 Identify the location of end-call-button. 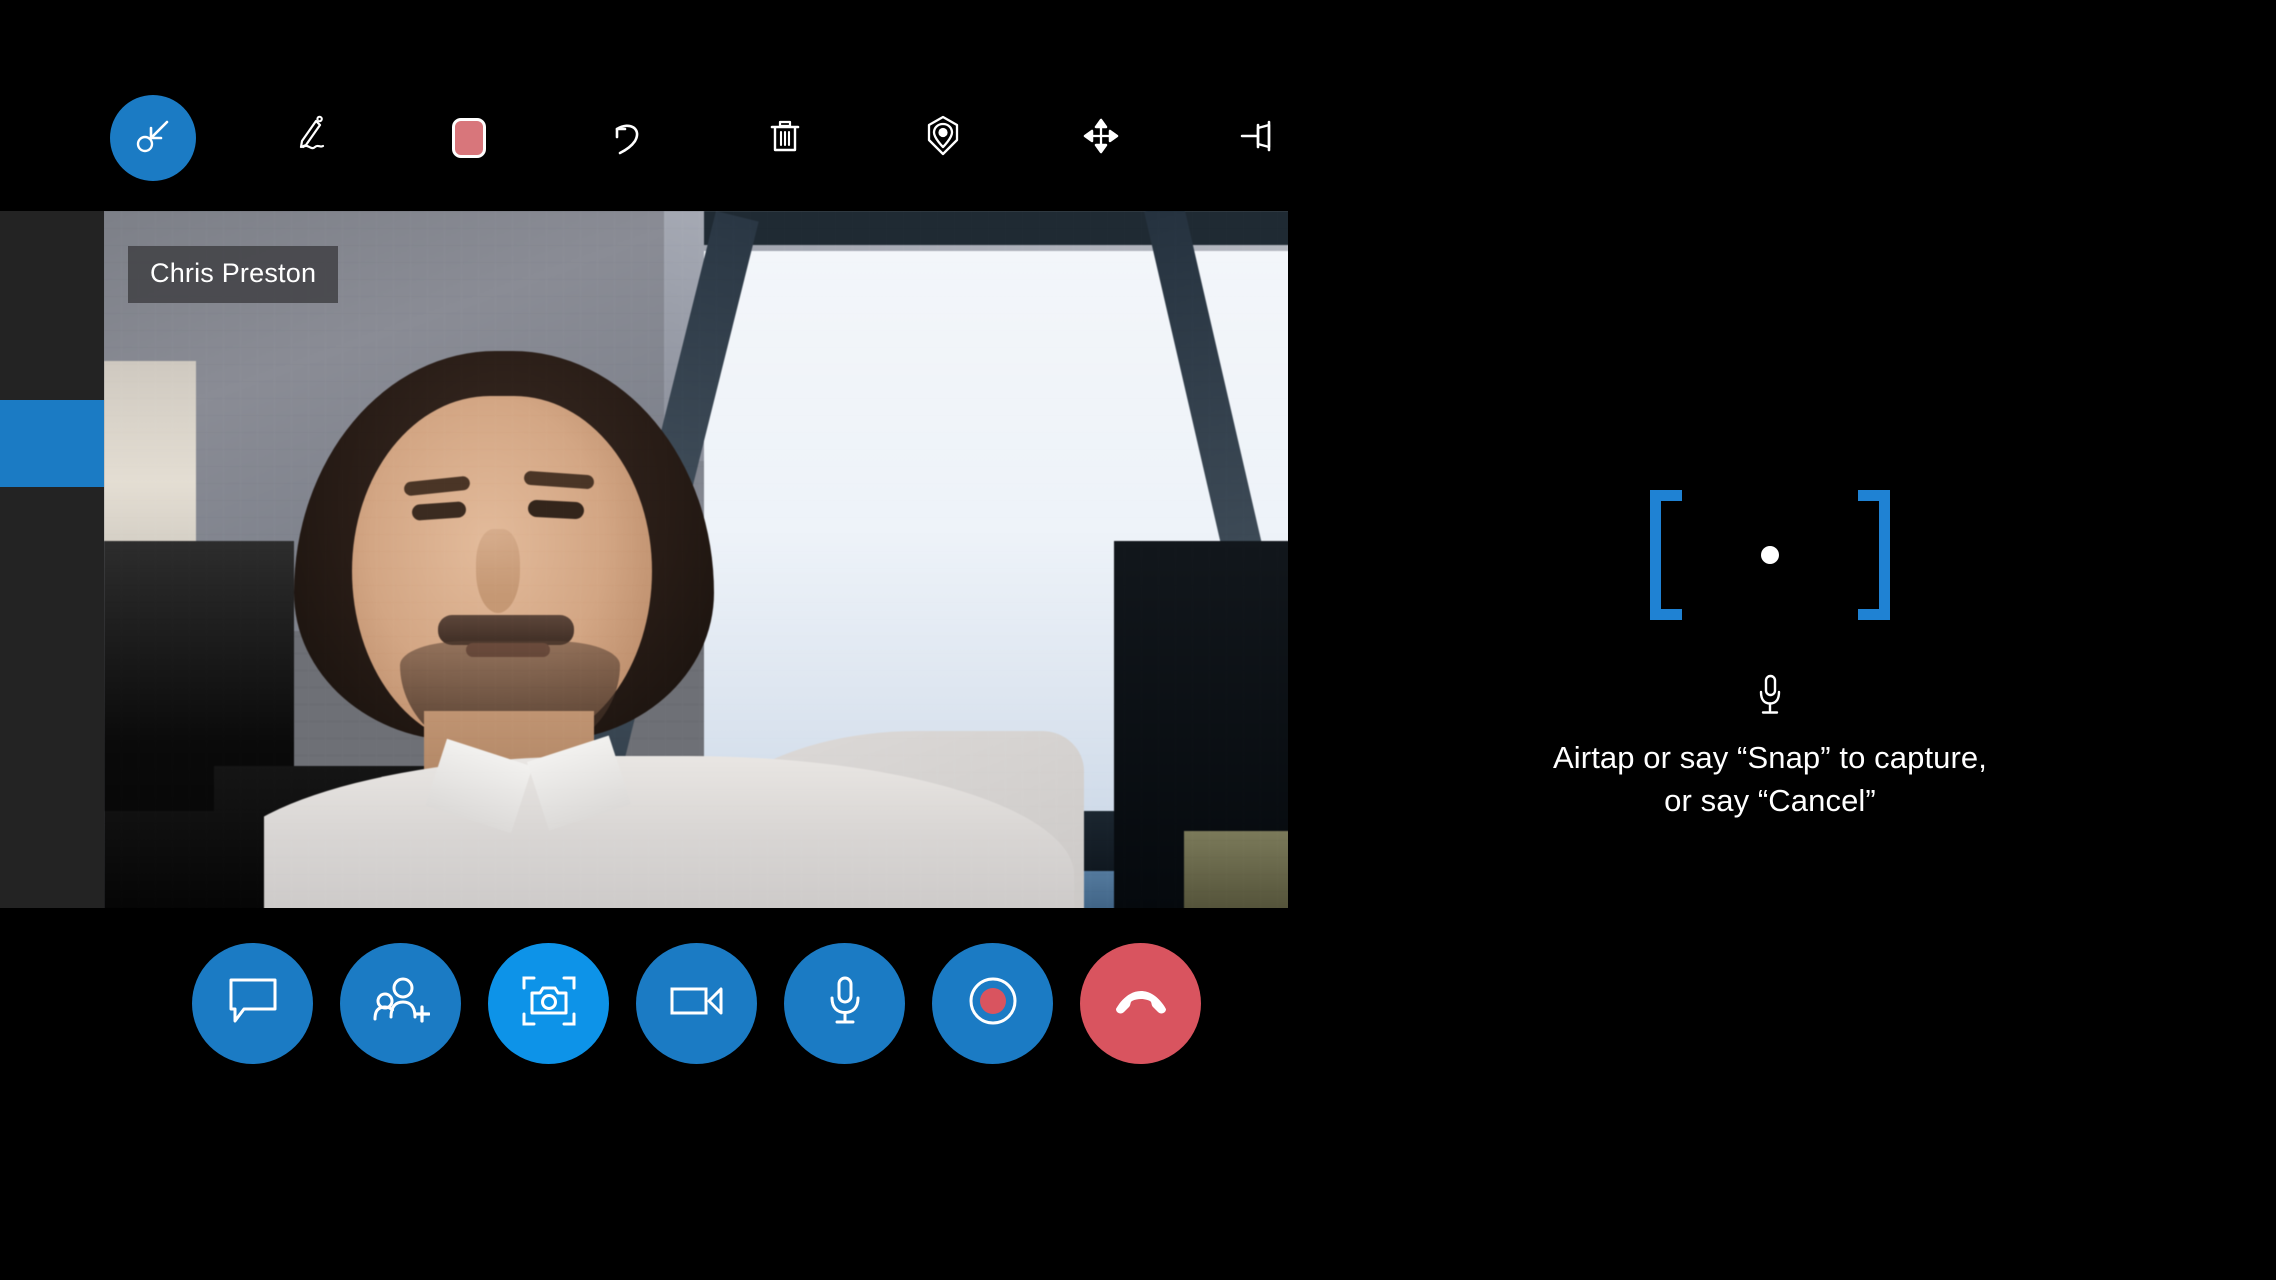
(1140, 1003).